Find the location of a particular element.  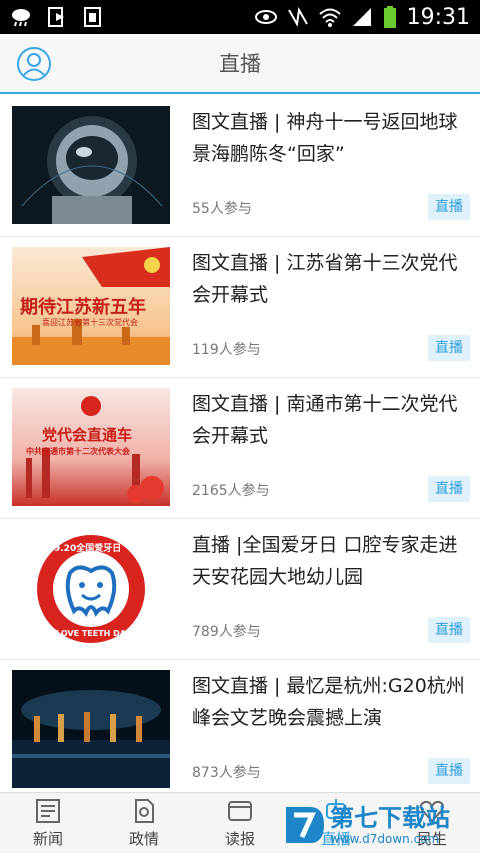

eye-icon is located at coordinates (265, 17).